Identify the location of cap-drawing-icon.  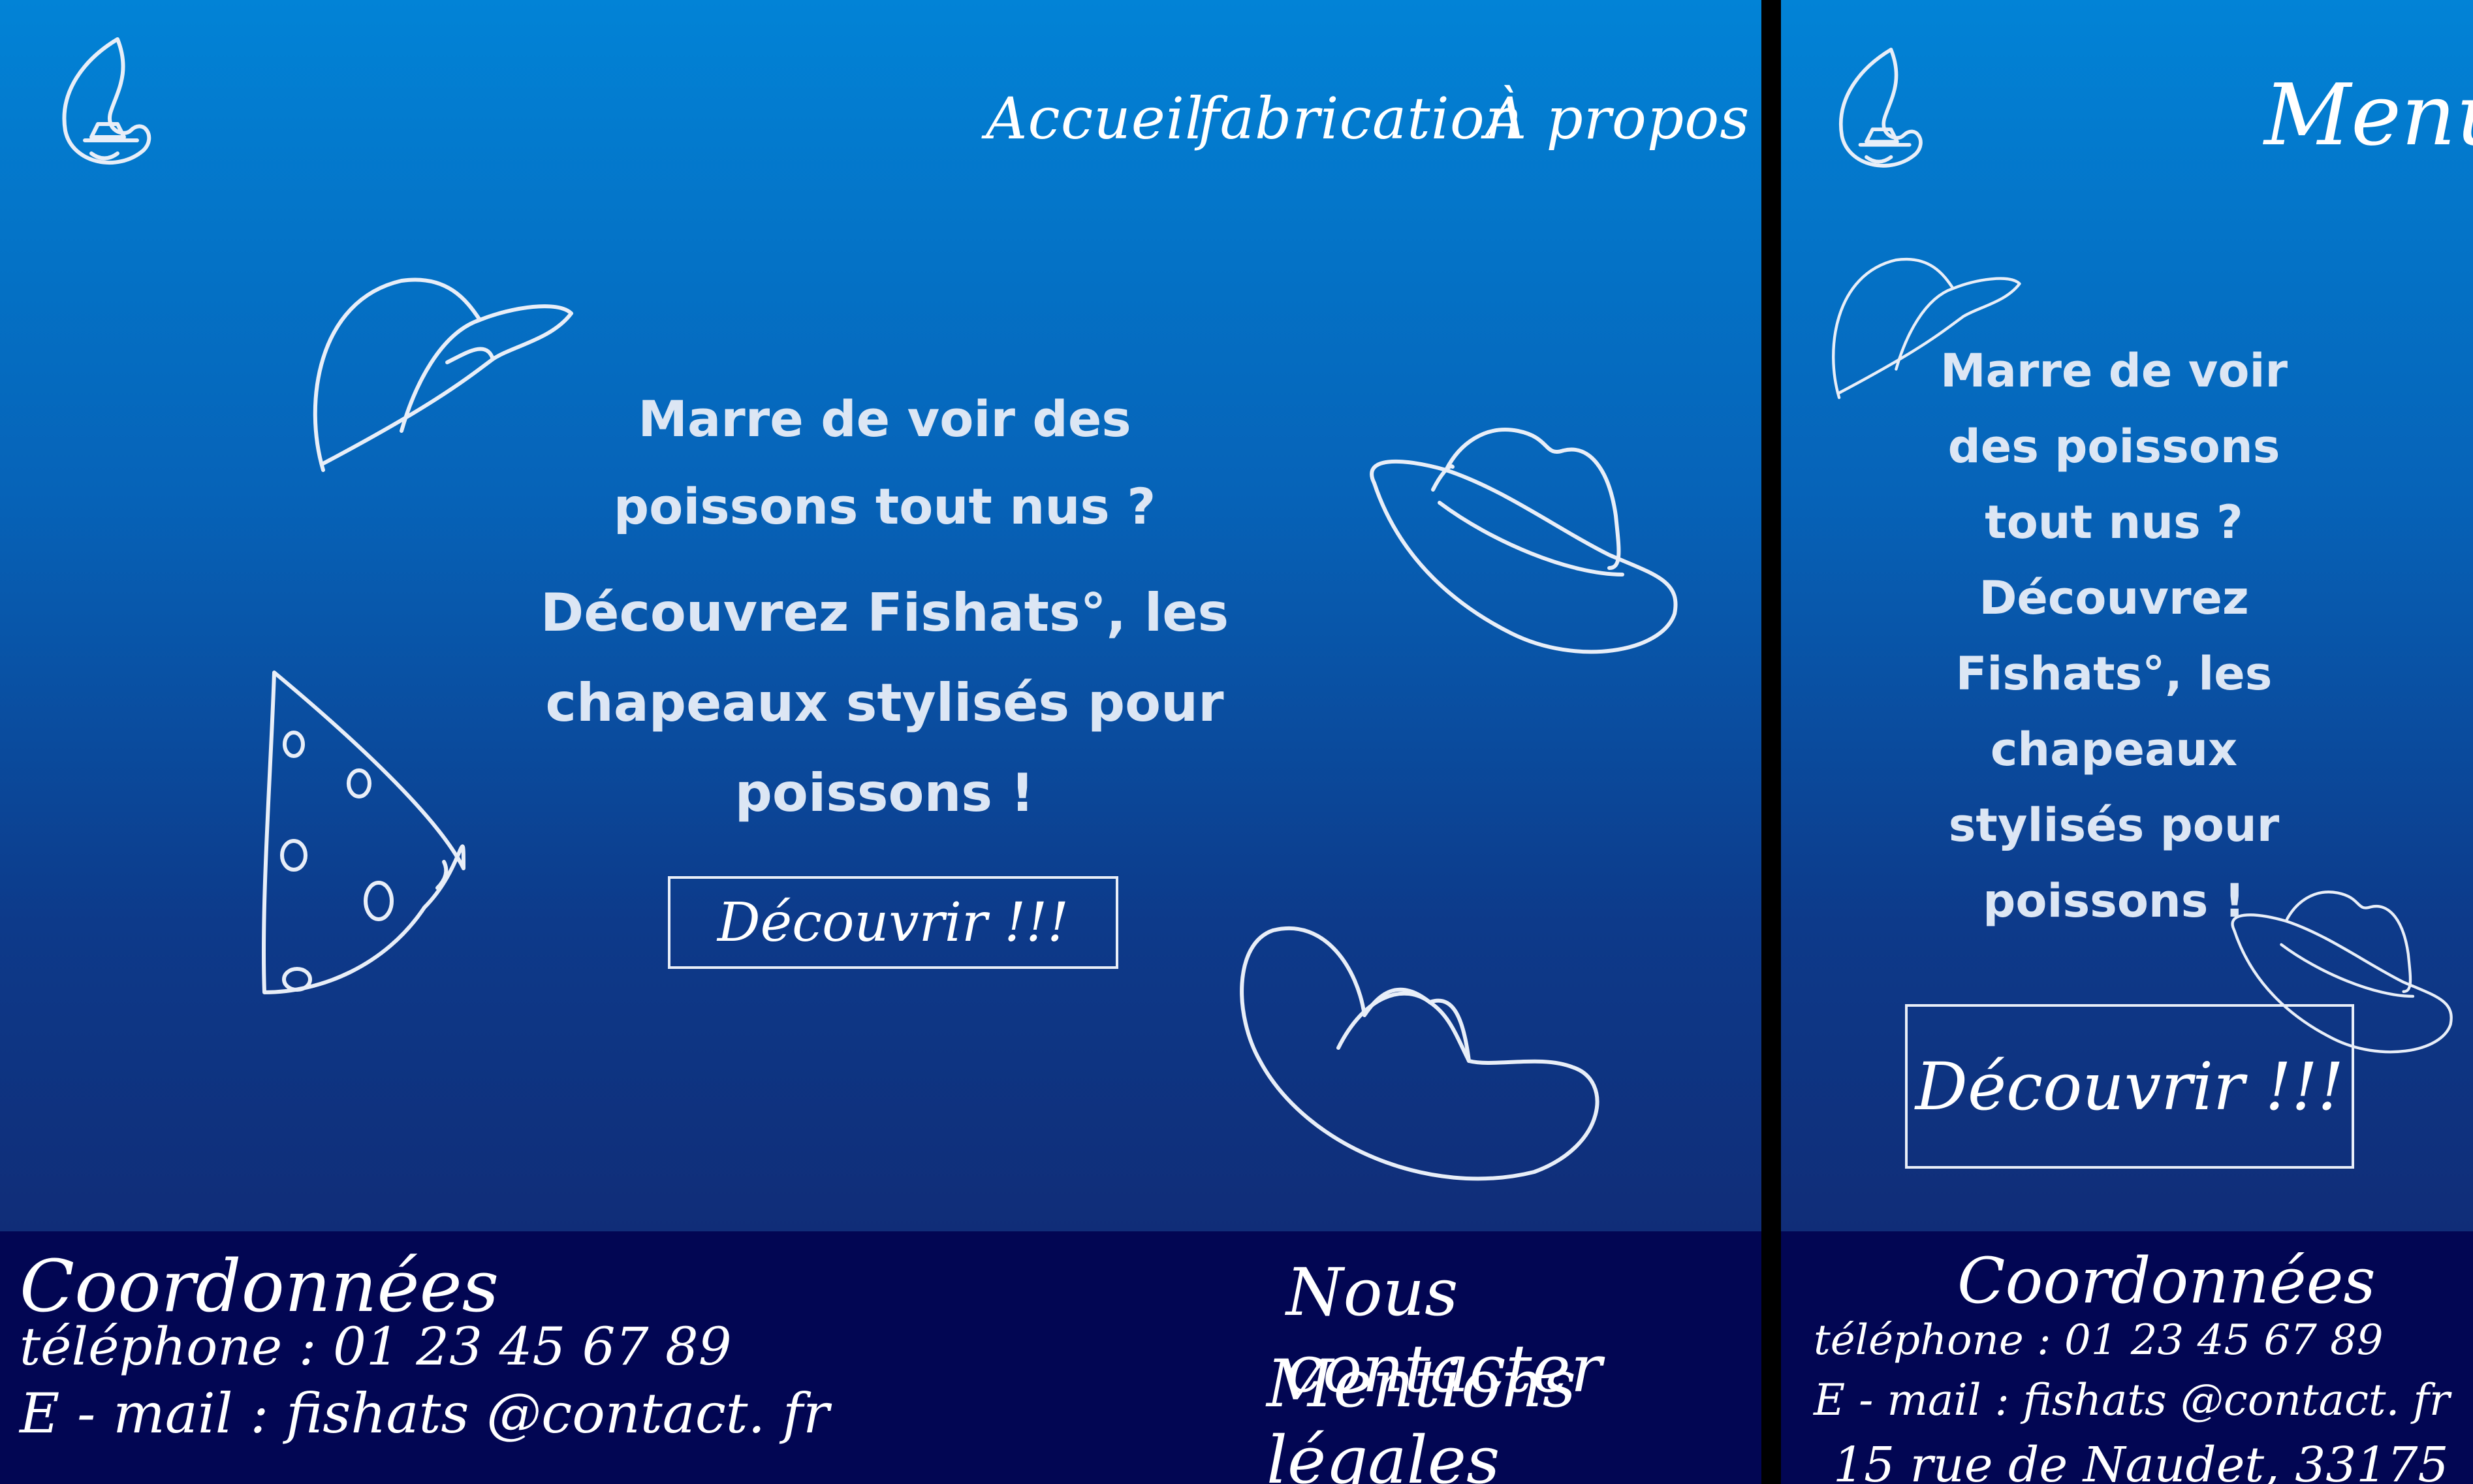
(443, 374).